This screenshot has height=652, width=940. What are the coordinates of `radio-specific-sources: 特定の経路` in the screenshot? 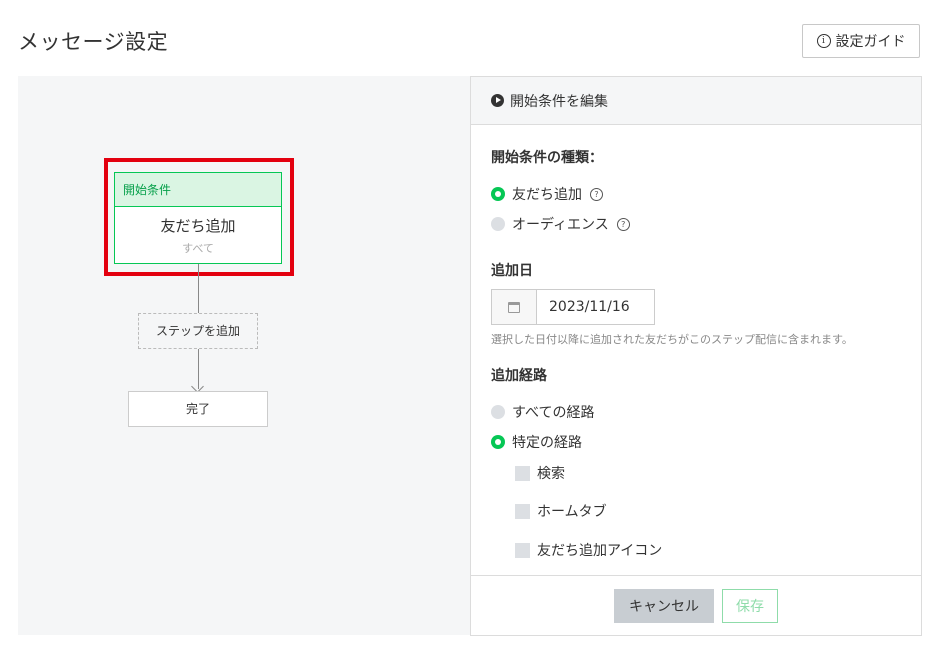 It's located at (536, 442).